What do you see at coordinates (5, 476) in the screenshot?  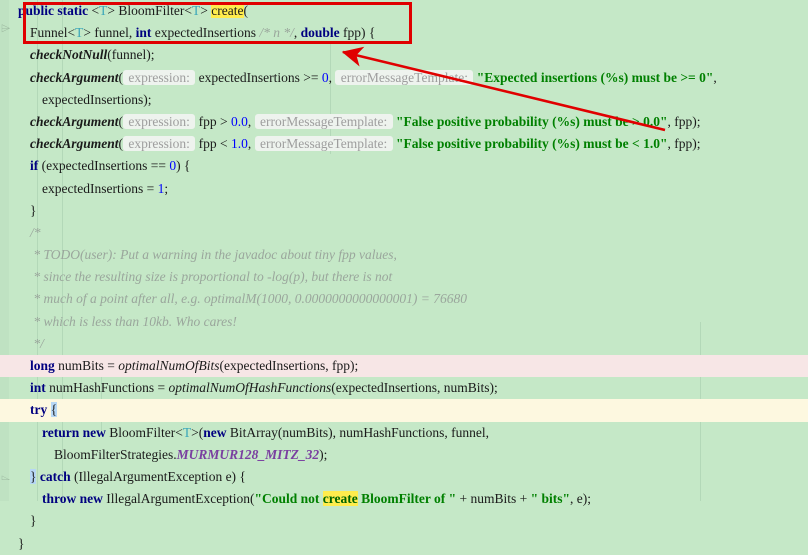 I see `code-fold-marker-bottom: ⌳` at bounding box center [5, 476].